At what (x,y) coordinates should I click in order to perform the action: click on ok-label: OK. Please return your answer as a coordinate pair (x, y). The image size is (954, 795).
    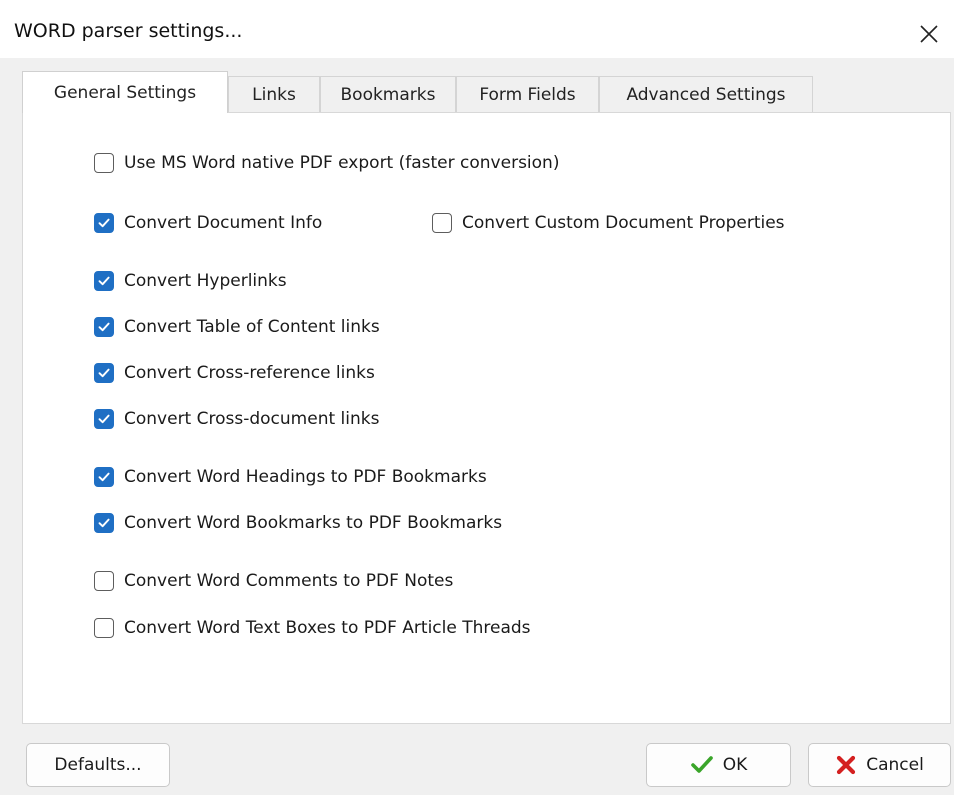
    Looking at the image, I should click on (735, 765).